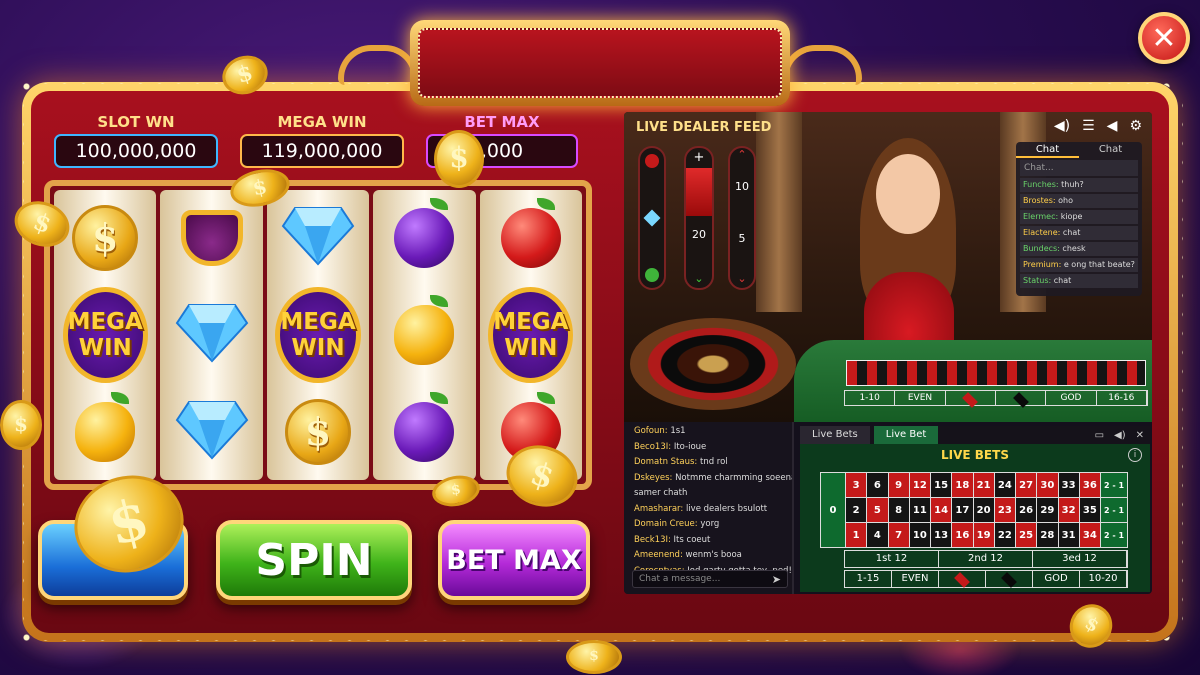 The image size is (1200, 675). I want to click on roulette-number: 18, so click(962, 485).